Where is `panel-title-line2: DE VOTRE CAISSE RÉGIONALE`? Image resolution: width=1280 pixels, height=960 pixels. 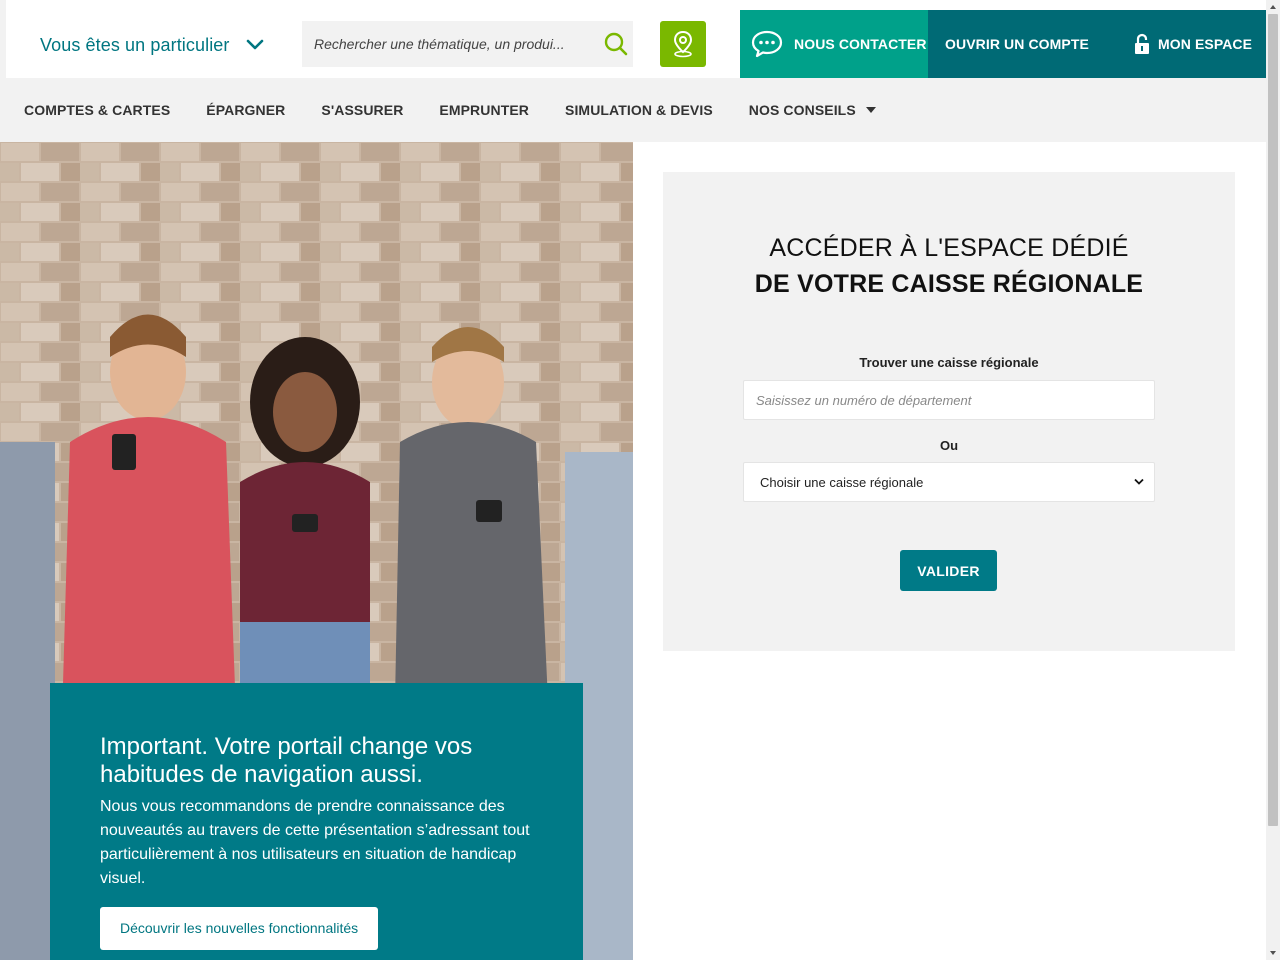
panel-title-line2: DE VOTRE CAISSE RÉGIONALE is located at coordinates (949, 284).